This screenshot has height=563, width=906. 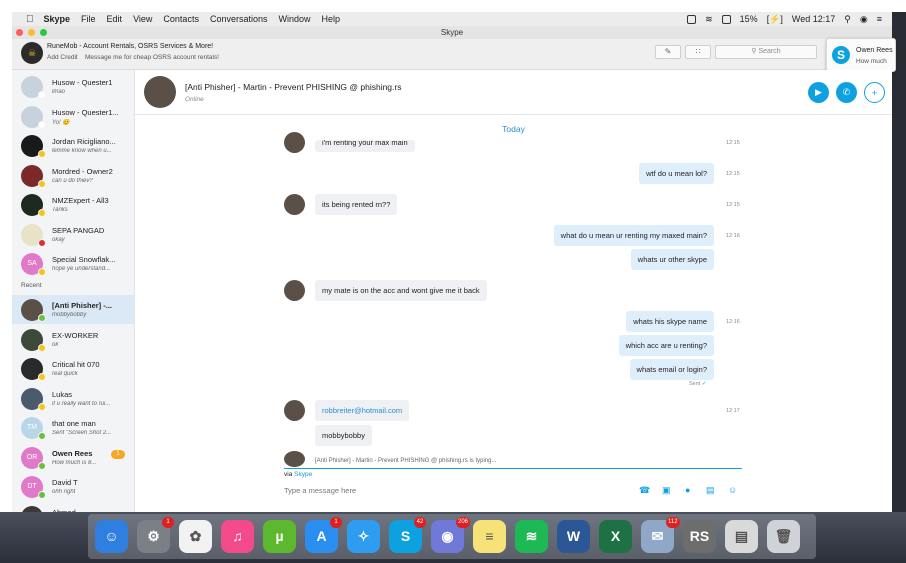 What do you see at coordinates (531, 536) in the screenshot?
I see `spotify-icon: ≋` at bounding box center [531, 536].